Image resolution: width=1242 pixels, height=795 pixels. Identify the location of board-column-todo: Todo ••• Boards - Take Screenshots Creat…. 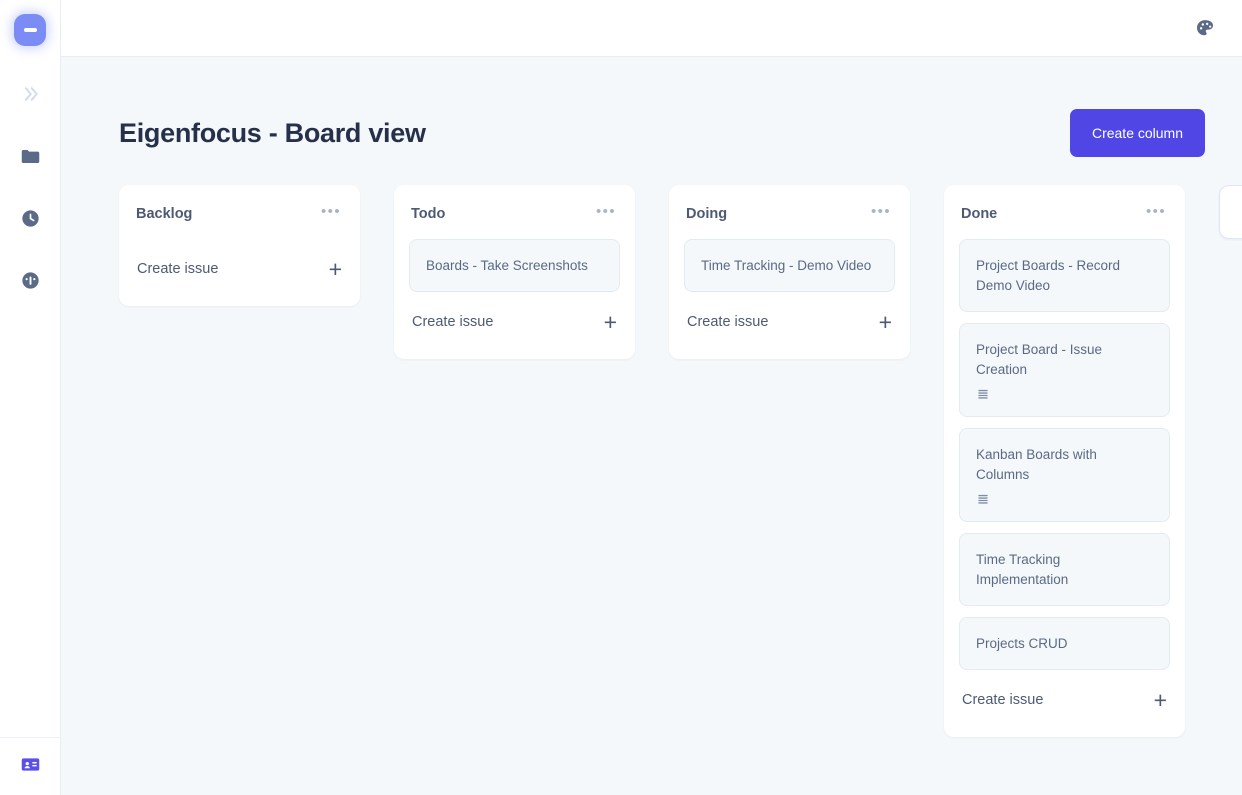
(514, 272).